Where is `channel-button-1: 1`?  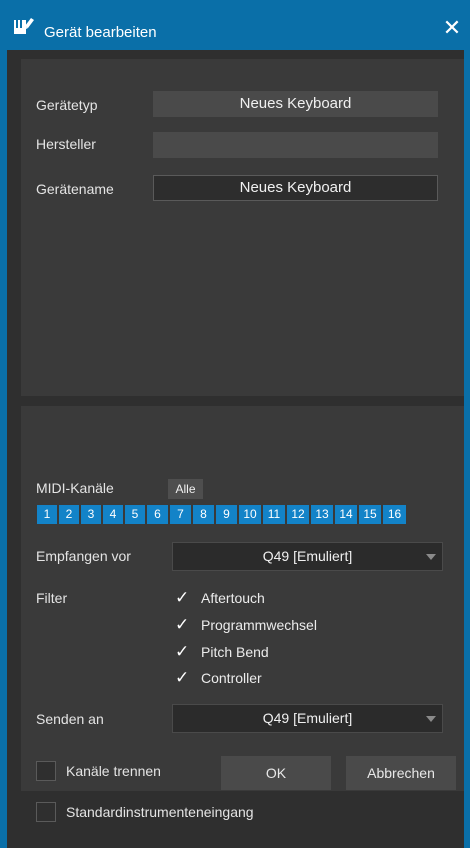 channel-button-1: 1 is located at coordinates (47, 514).